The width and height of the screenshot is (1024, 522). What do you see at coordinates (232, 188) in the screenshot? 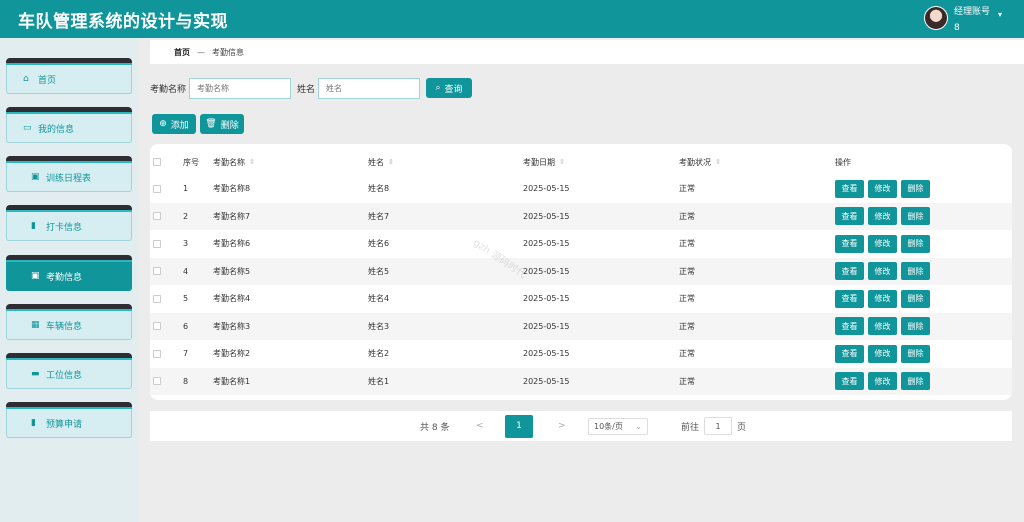
I see `cell-attendance-name: 考勤名称8` at bounding box center [232, 188].